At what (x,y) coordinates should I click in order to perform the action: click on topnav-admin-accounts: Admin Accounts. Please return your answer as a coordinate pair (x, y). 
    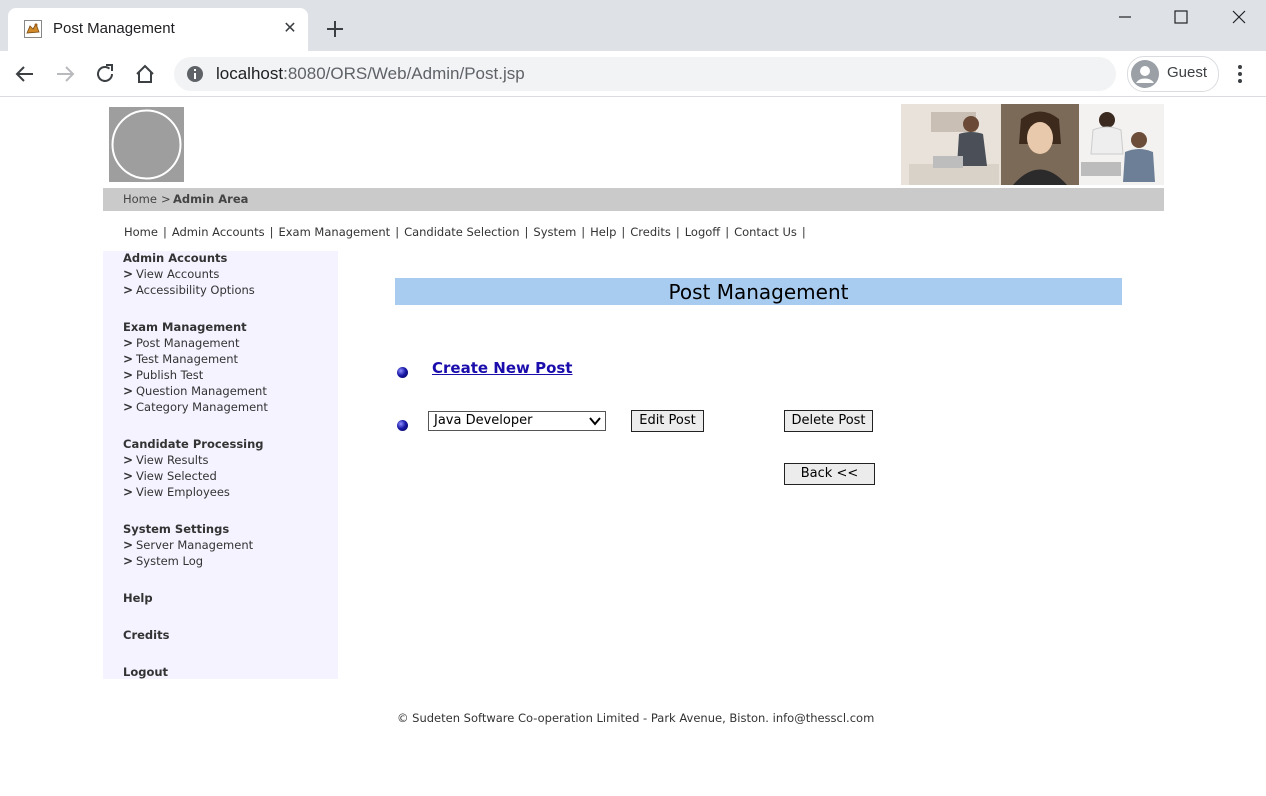
    Looking at the image, I should click on (218, 232).